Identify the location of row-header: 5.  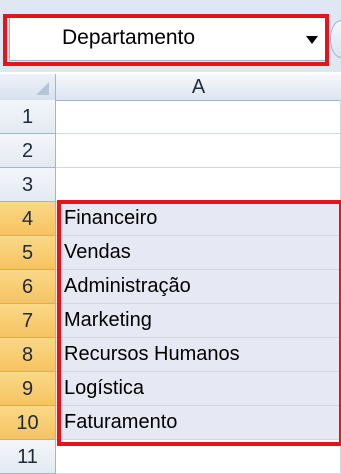
(28, 253).